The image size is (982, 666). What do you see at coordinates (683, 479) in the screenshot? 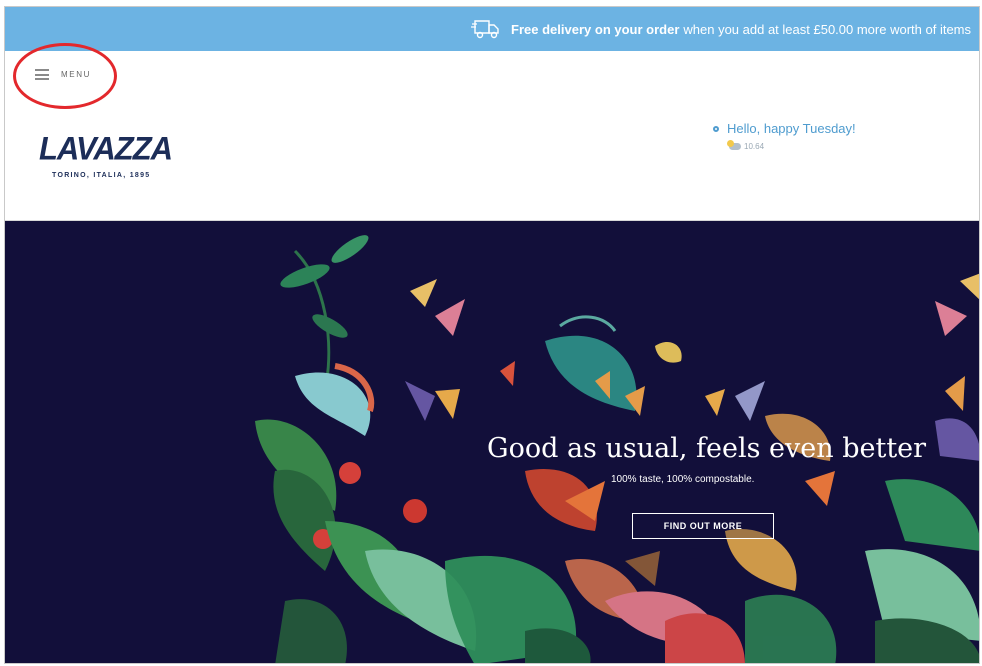
I see `hero-subheadline: 100% taste, 100% compostable.` at bounding box center [683, 479].